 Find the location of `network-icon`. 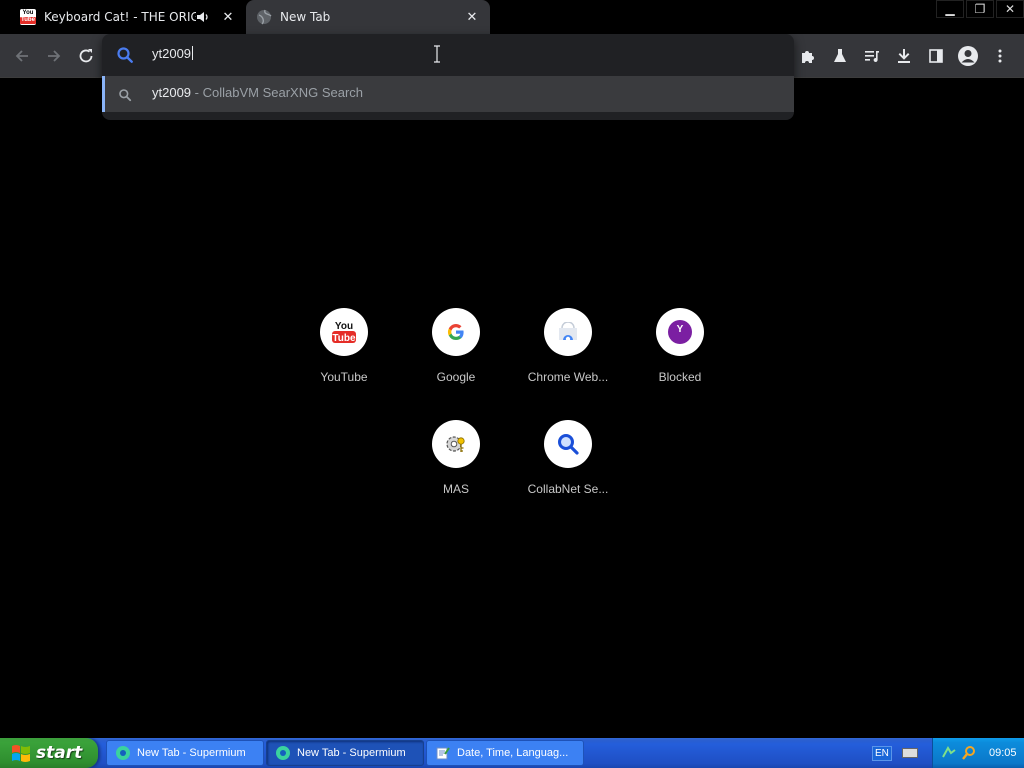

network-icon is located at coordinates (949, 753).